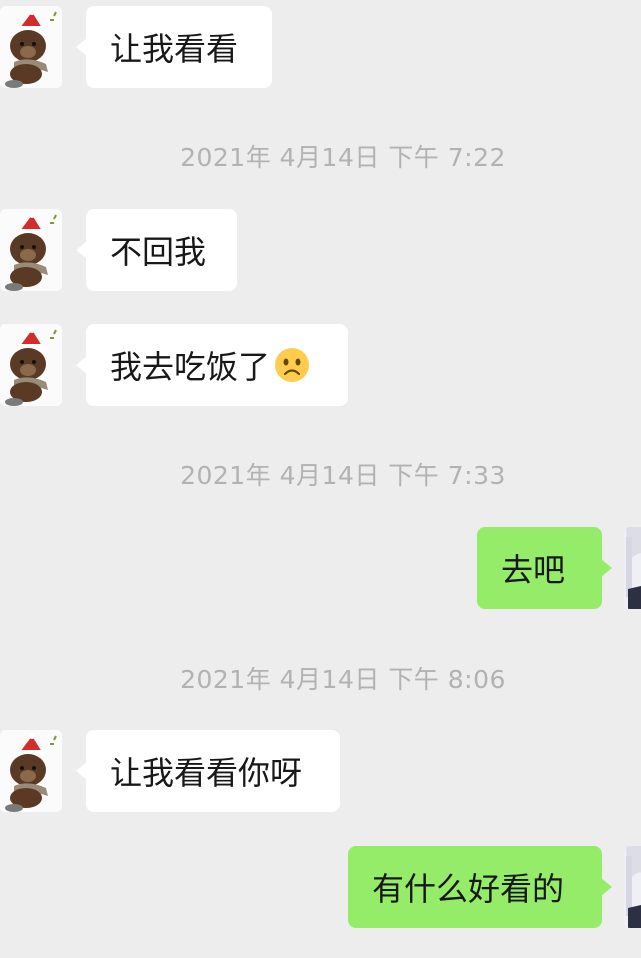 The image size is (641, 958). Describe the element at coordinates (468, 889) in the screenshot. I see `message-text: 有什么好看的` at that location.